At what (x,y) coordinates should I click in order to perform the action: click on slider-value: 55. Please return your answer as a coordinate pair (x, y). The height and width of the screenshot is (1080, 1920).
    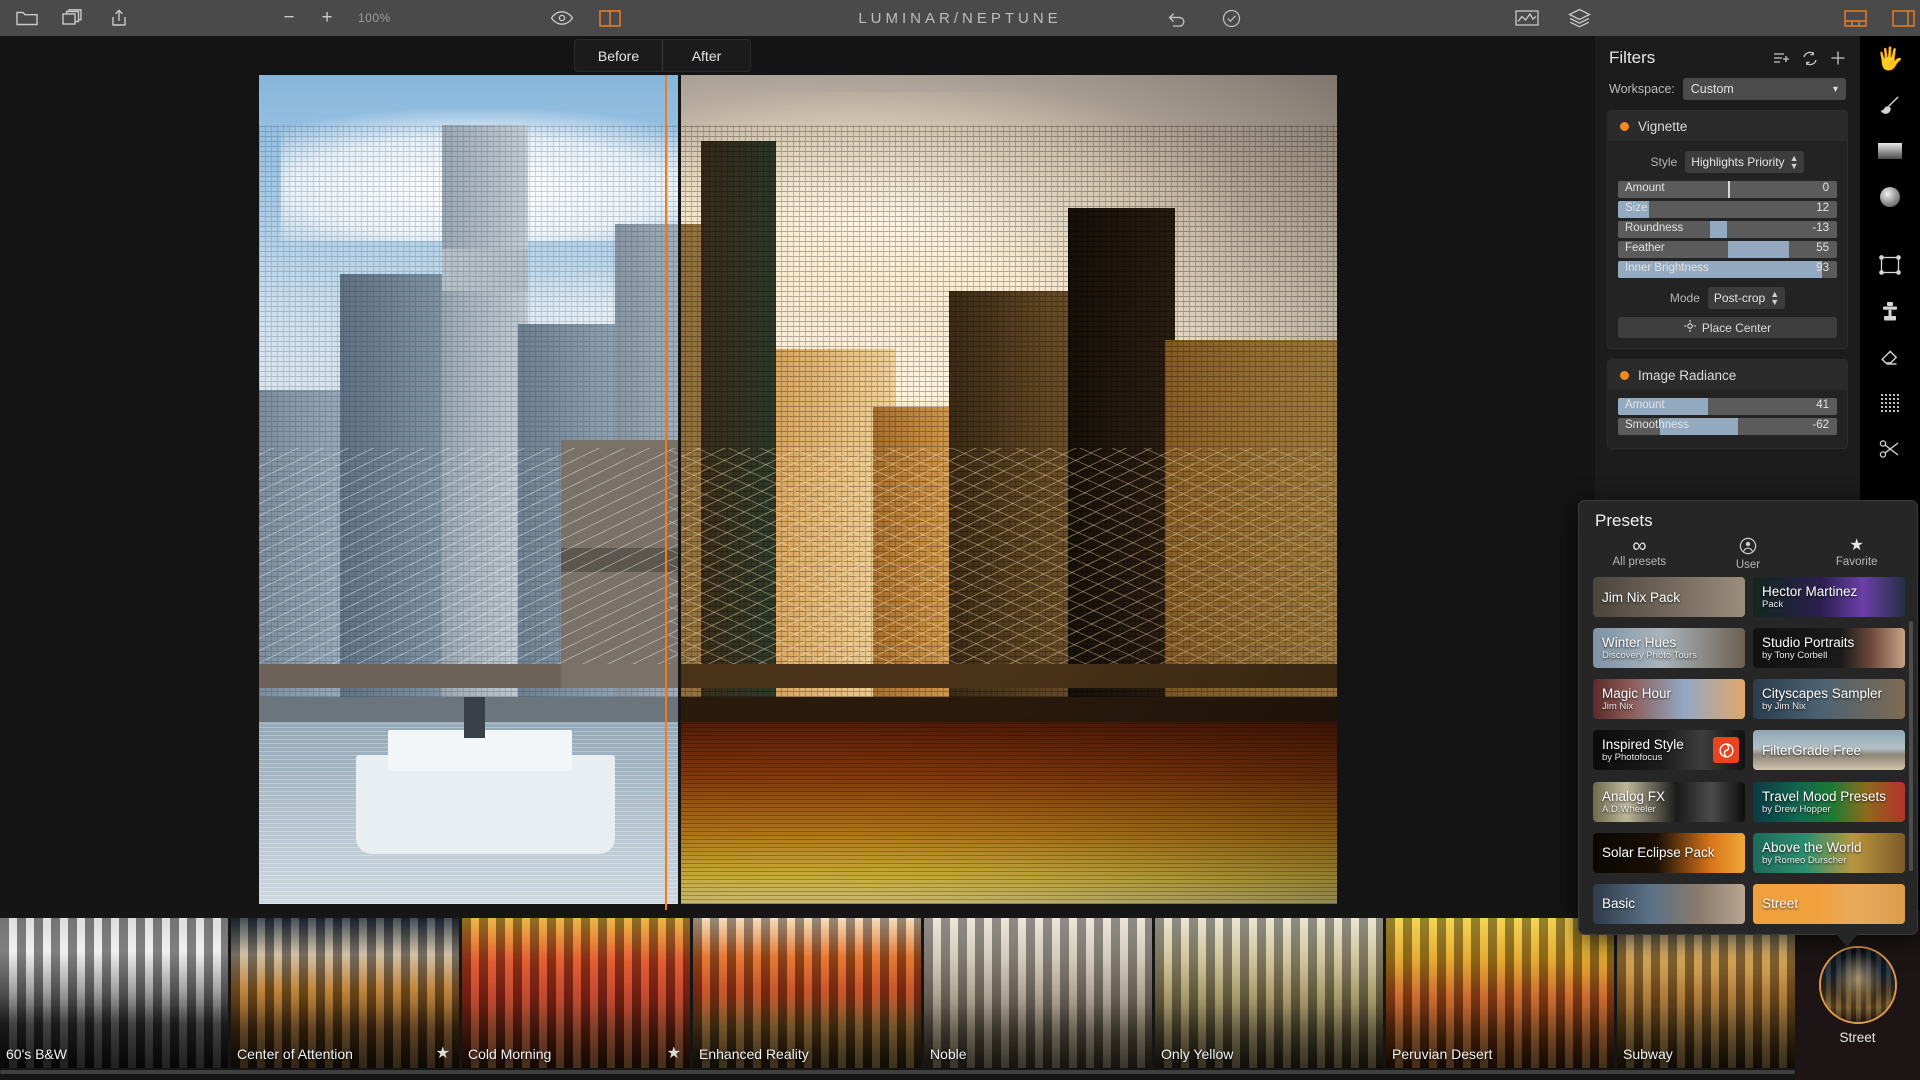
    Looking at the image, I should click on (1822, 248).